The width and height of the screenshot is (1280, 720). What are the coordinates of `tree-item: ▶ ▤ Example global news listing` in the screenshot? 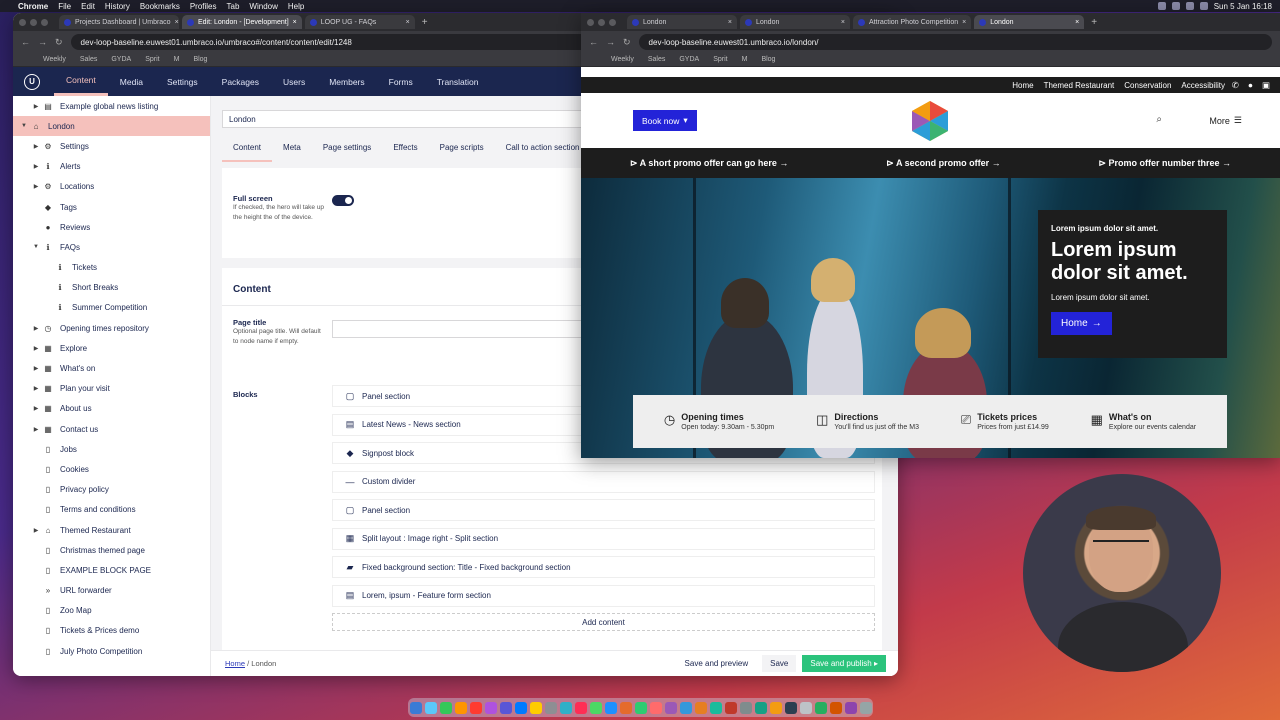 It's located at (111, 106).